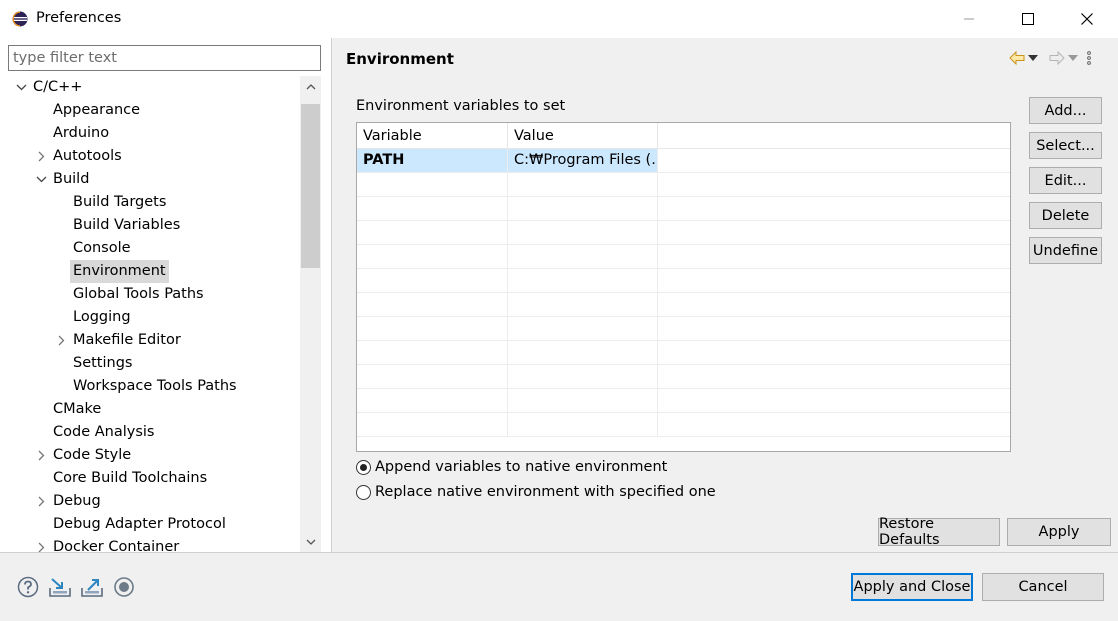 The image size is (1118, 621). Describe the element at coordinates (1057, 58) in the screenshot. I see `forward-button` at that location.